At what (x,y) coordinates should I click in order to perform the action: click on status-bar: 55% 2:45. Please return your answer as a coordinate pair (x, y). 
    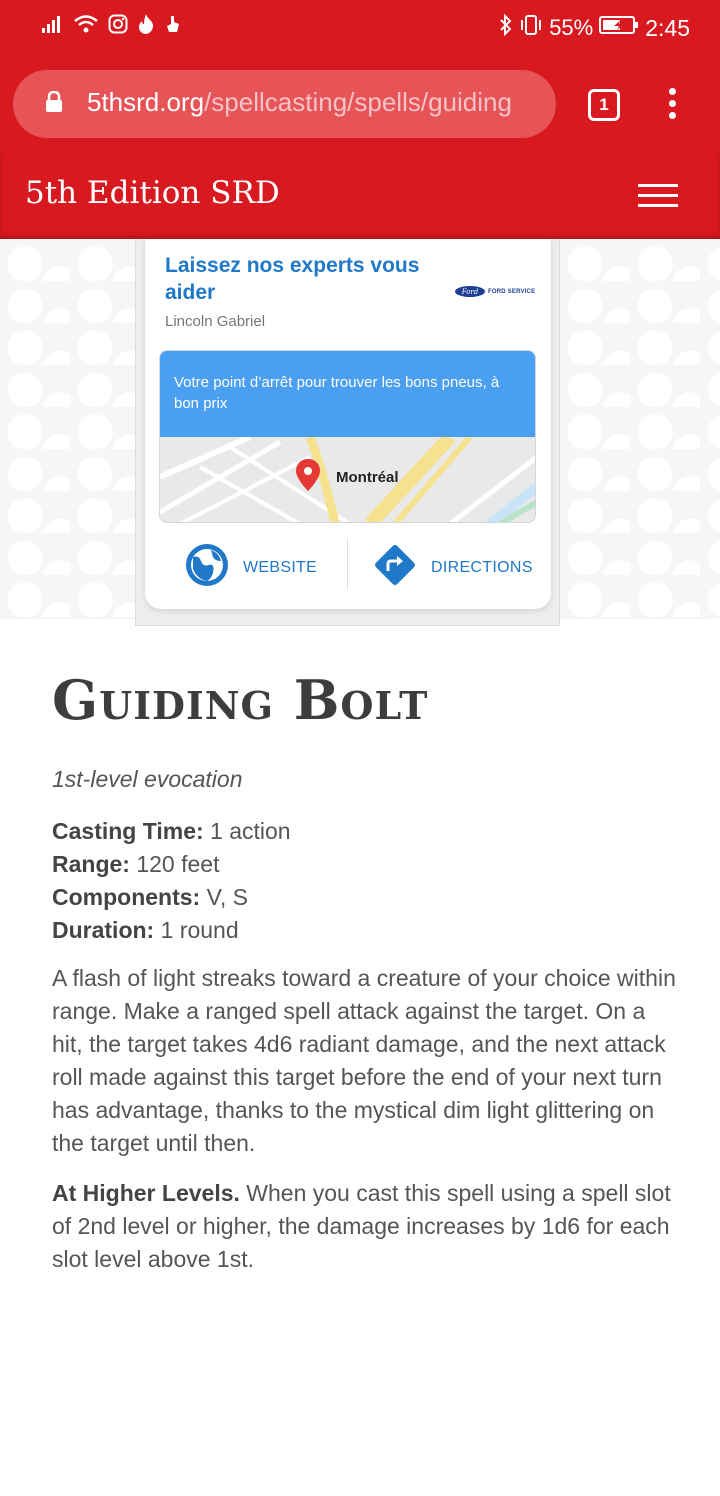
    Looking at the image, I should click on (360, 29).